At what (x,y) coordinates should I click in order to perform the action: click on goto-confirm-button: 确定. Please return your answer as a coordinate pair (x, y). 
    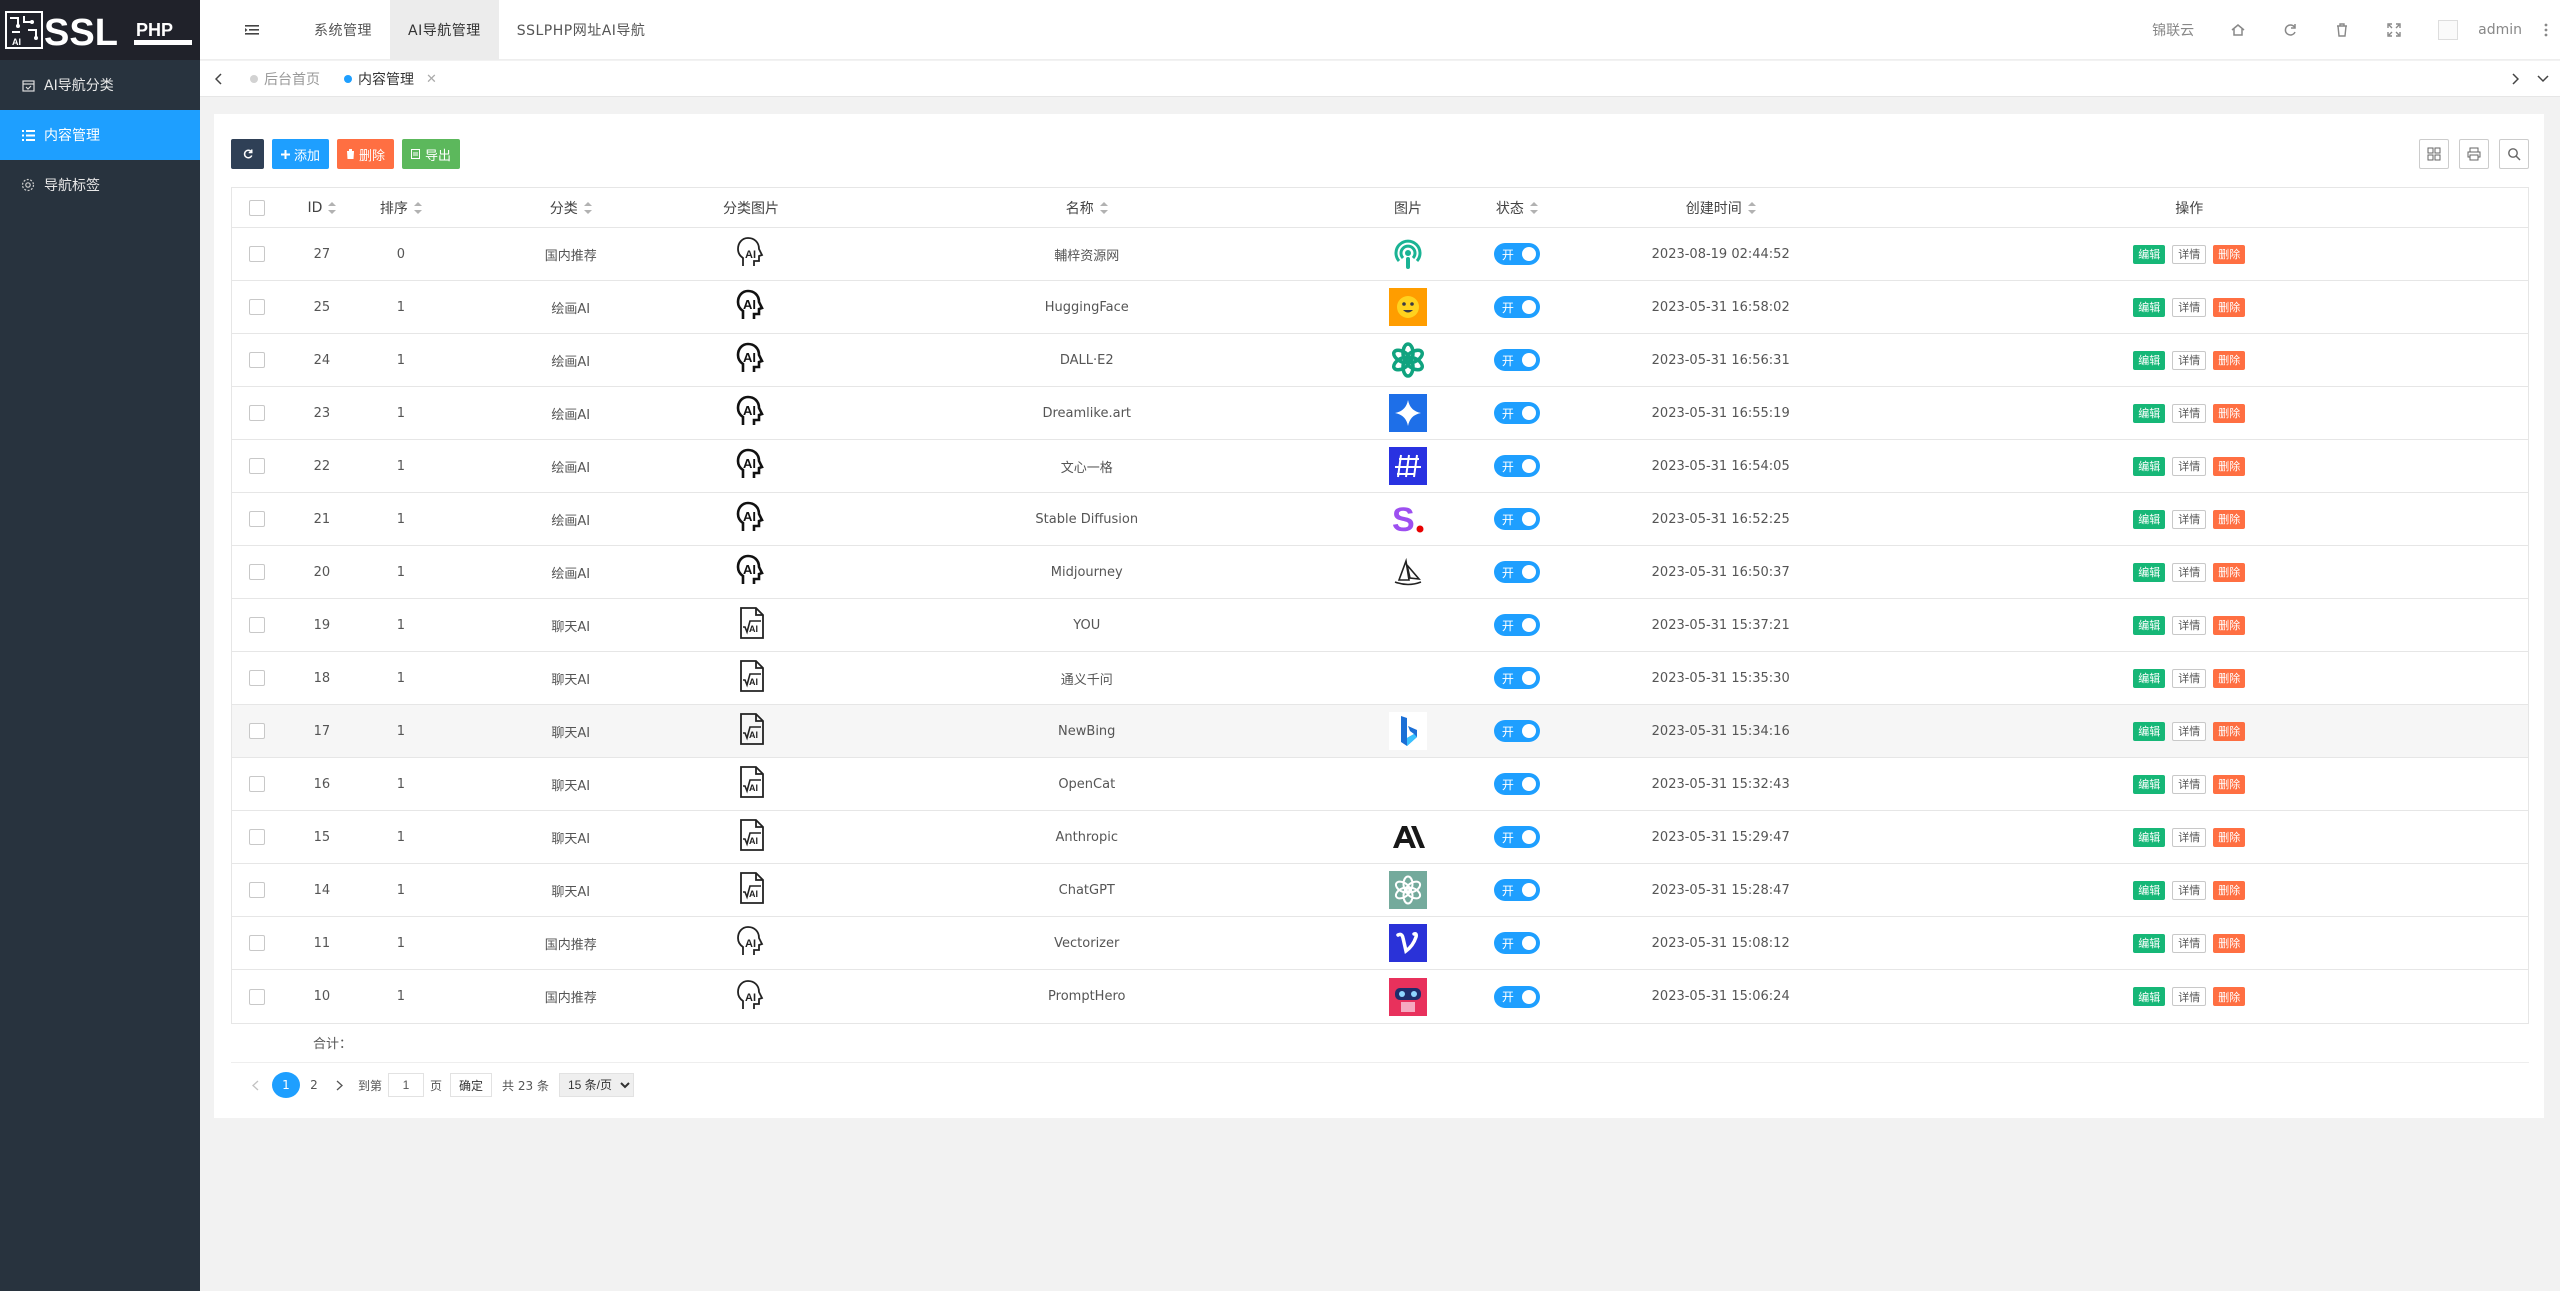
    Looking at the image, I should click on (471, 1085).